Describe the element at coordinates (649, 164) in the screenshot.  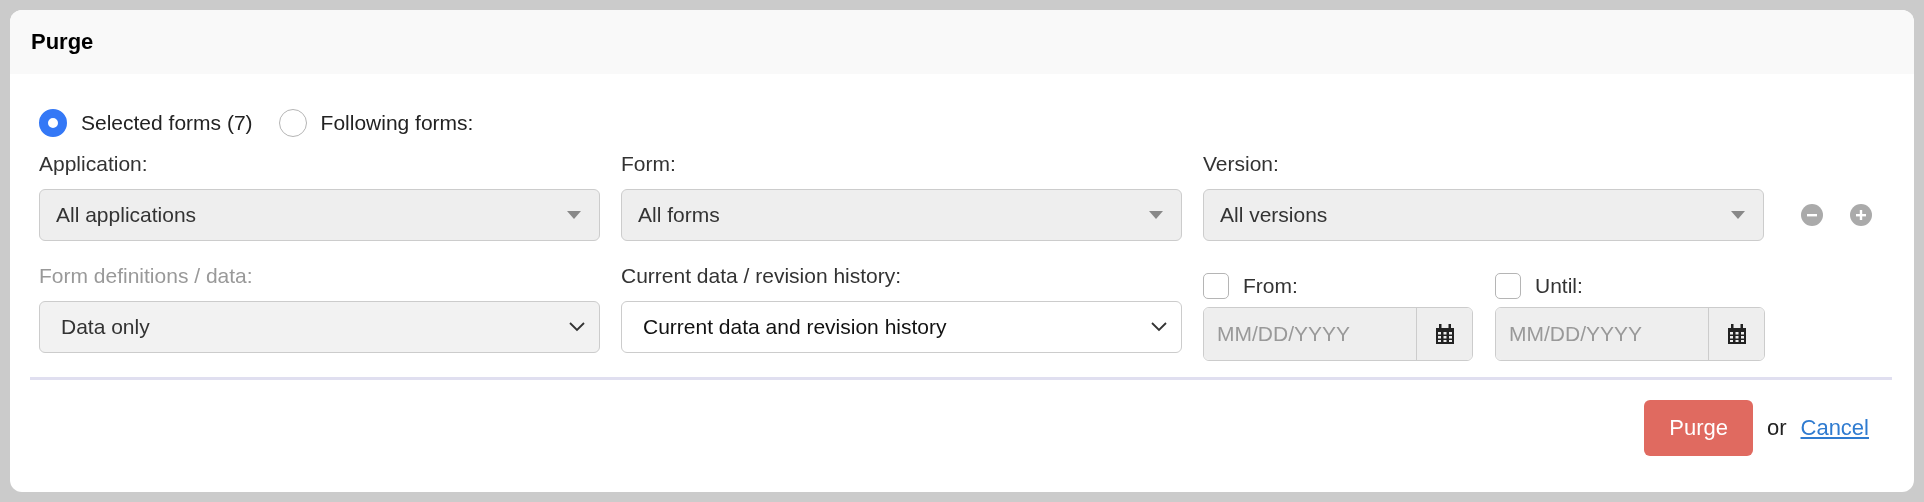
I see `field-label: Form:` at that location.